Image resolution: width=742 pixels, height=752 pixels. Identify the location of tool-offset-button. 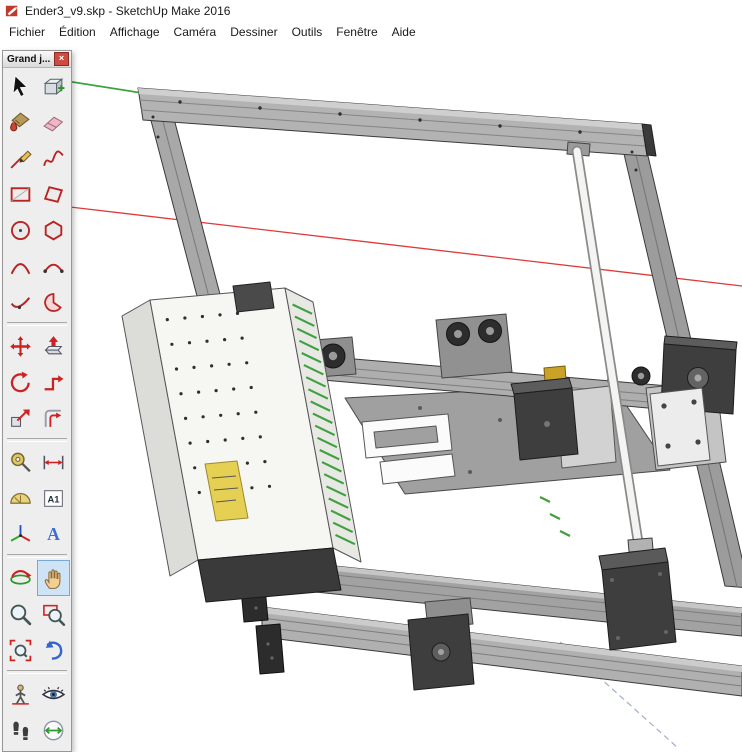
(53, 418).